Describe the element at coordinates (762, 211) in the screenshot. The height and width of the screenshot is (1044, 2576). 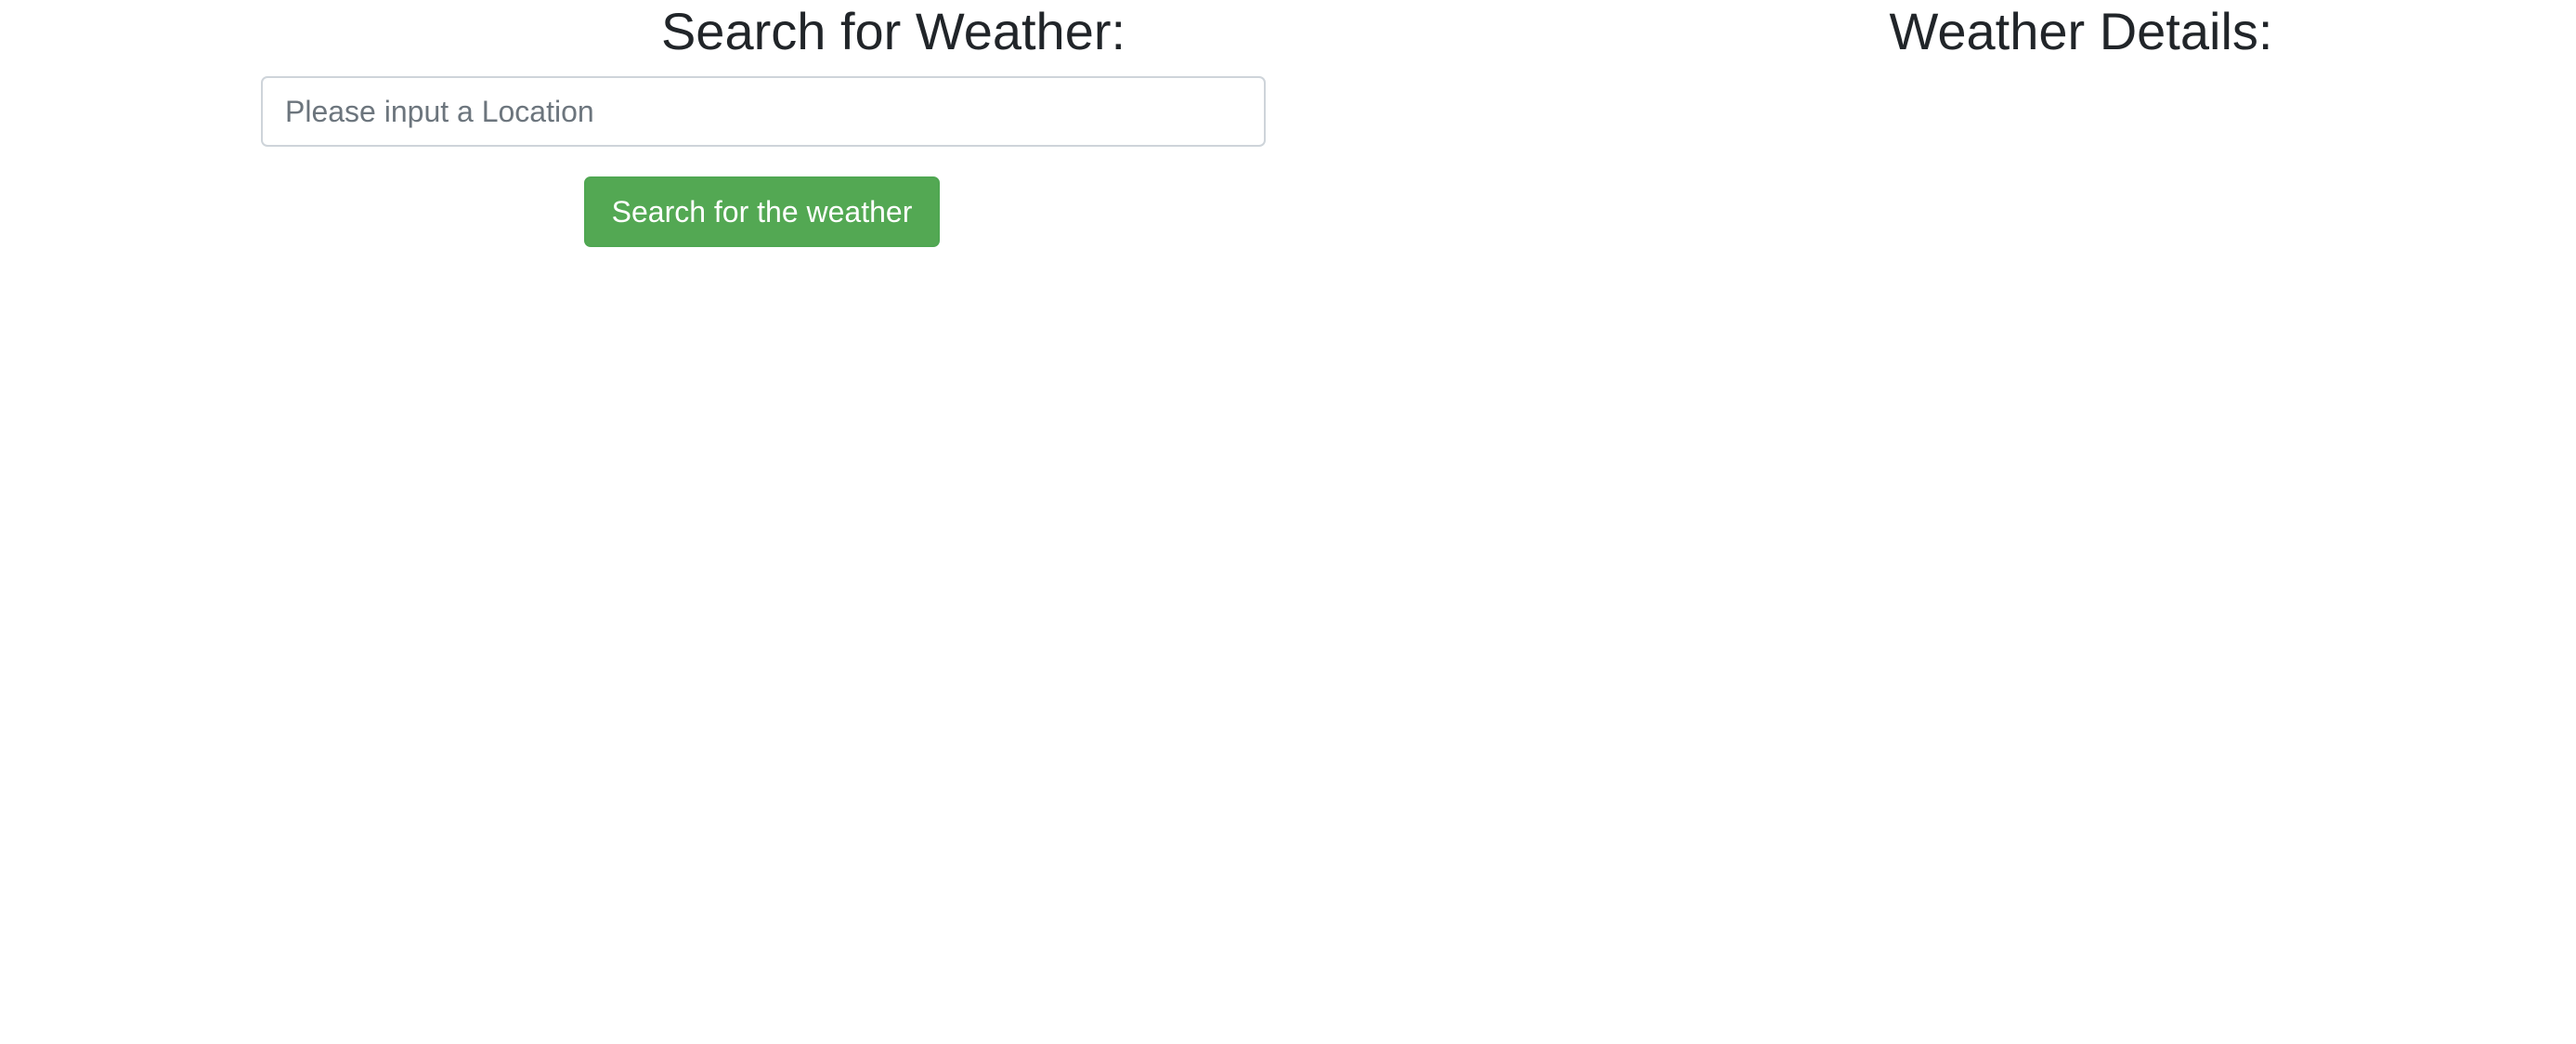
I see `search-weather-button: Search for the weather` at that location.